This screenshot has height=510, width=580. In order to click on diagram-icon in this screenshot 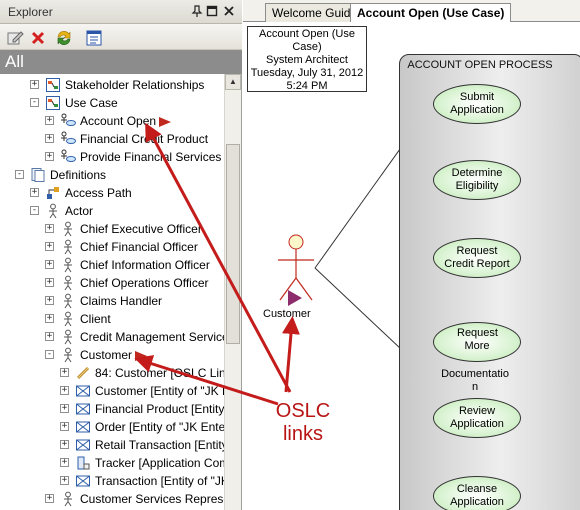, I will do `click(53, 85)`.